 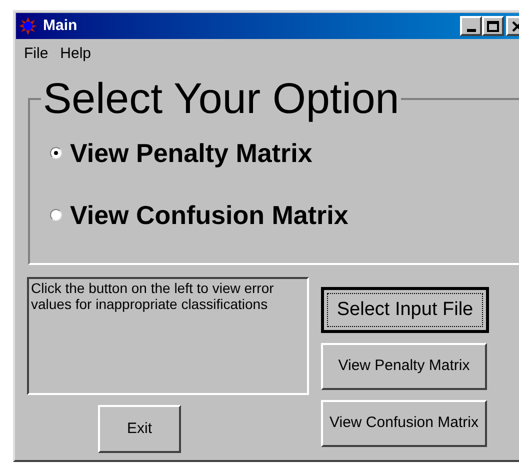 I want to click on app-icon, so click(x=28, y=26).